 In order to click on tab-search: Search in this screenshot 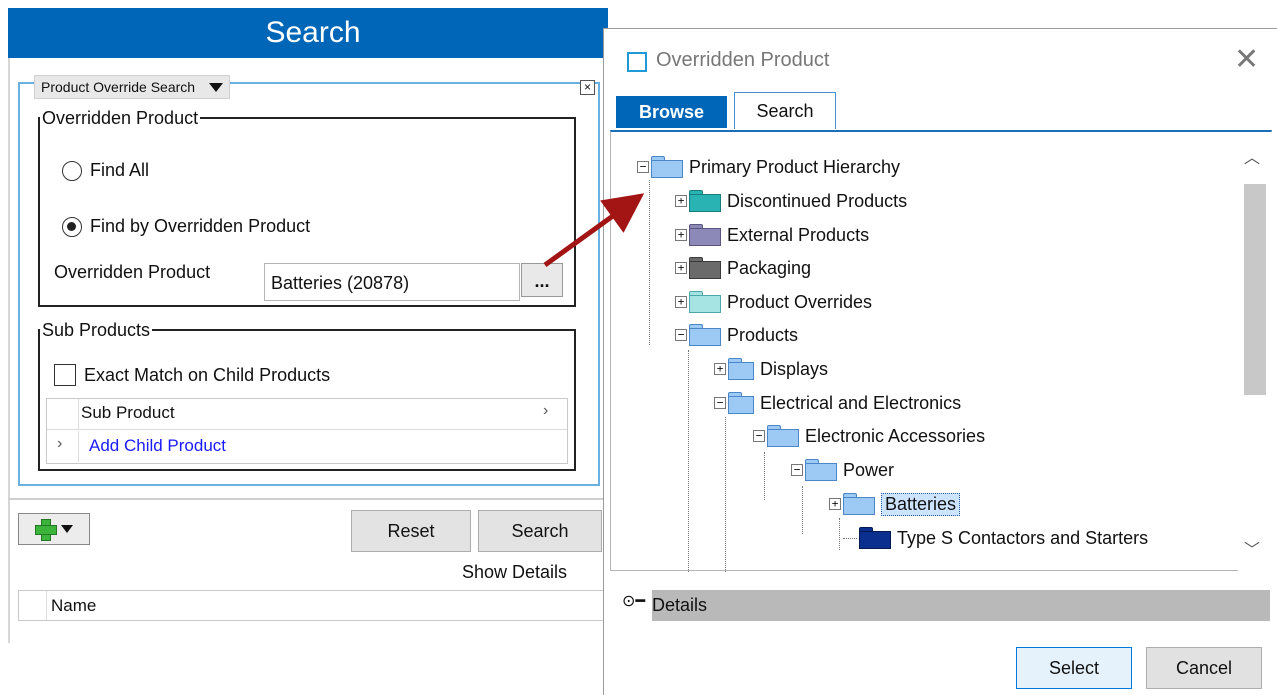, I will do `click(785, 110)`.